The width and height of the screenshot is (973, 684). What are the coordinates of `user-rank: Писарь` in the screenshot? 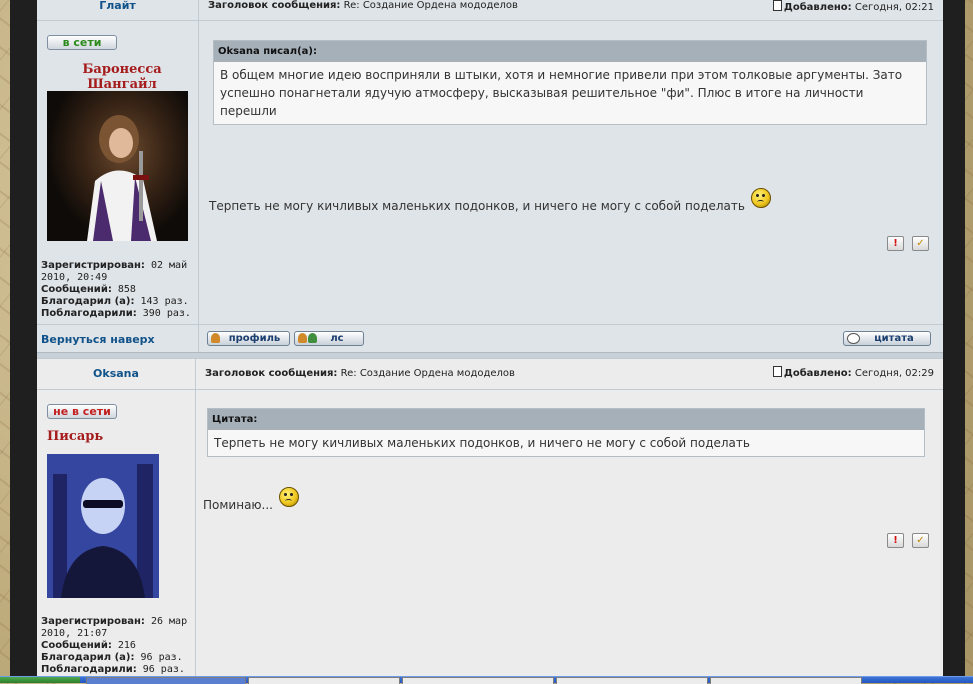 It's located at (75, 436).